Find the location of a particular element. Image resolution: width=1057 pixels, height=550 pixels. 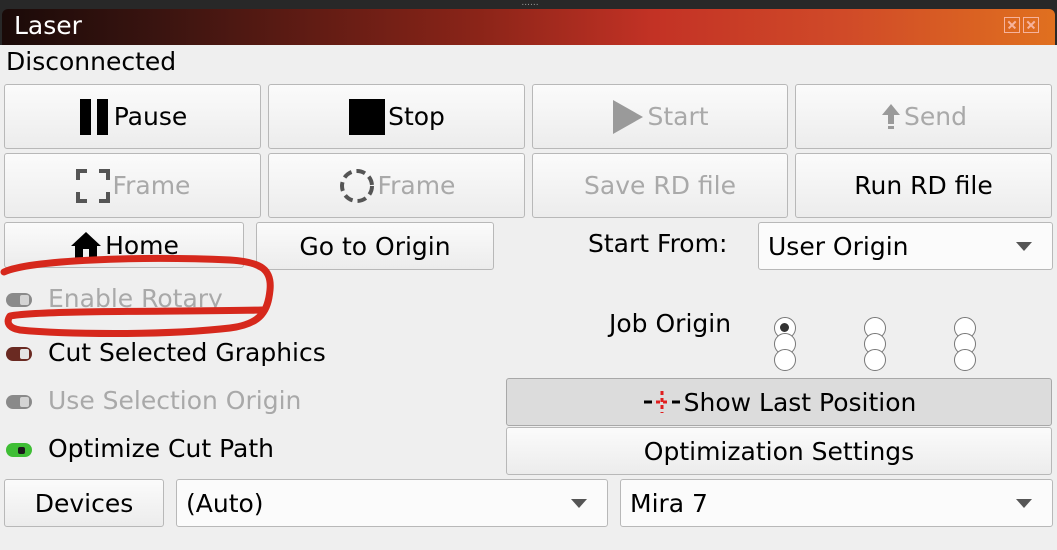

device-value: Mira 7 is located at coordinates (669, 503).